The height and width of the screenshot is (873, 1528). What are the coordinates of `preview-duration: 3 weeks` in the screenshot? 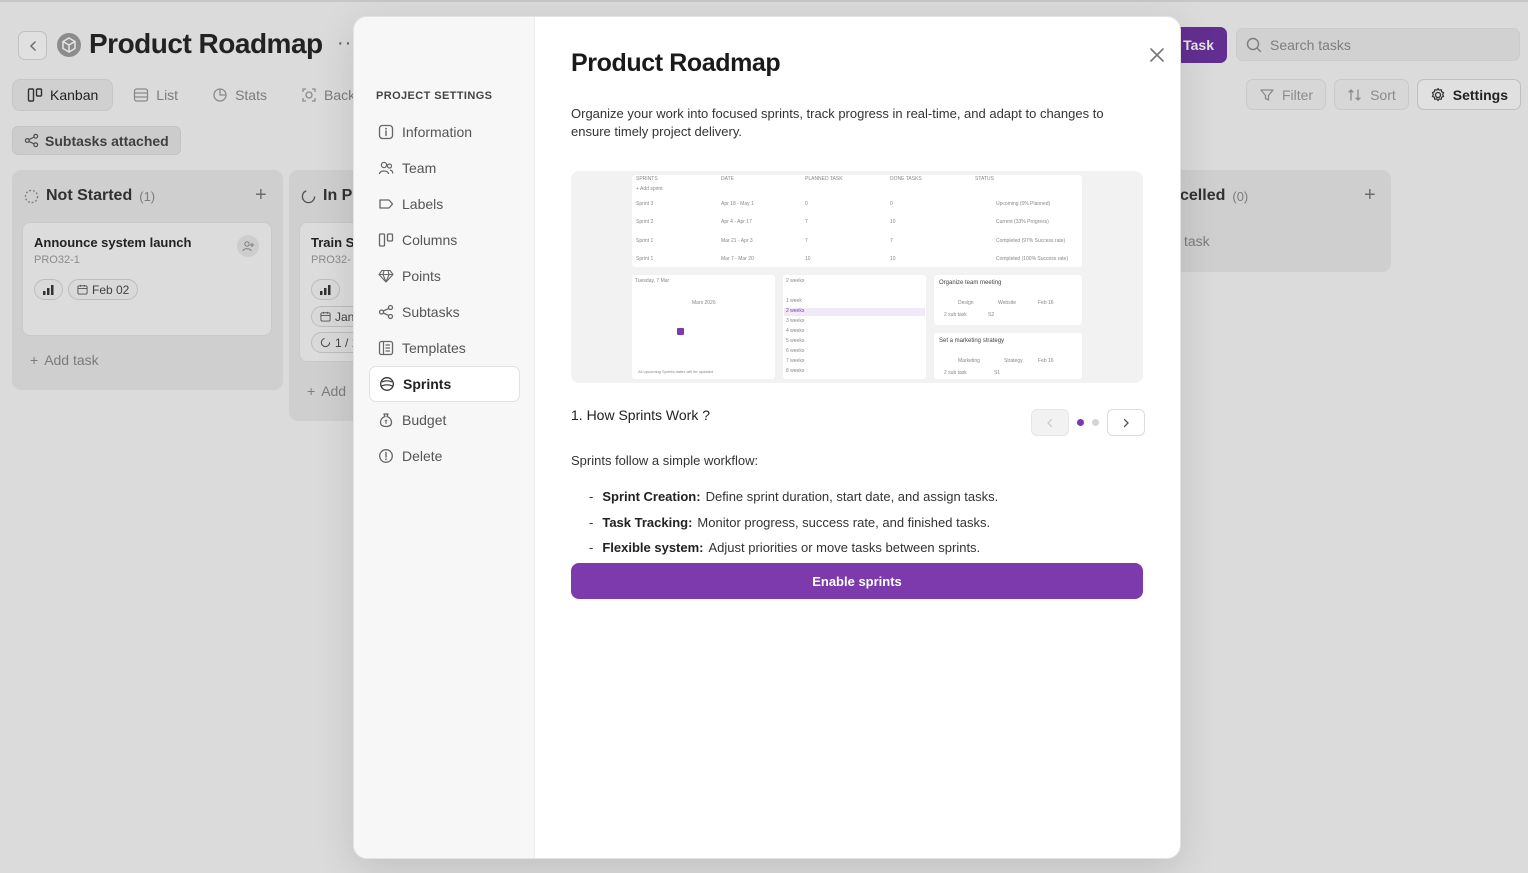 It's located at (795, 321).